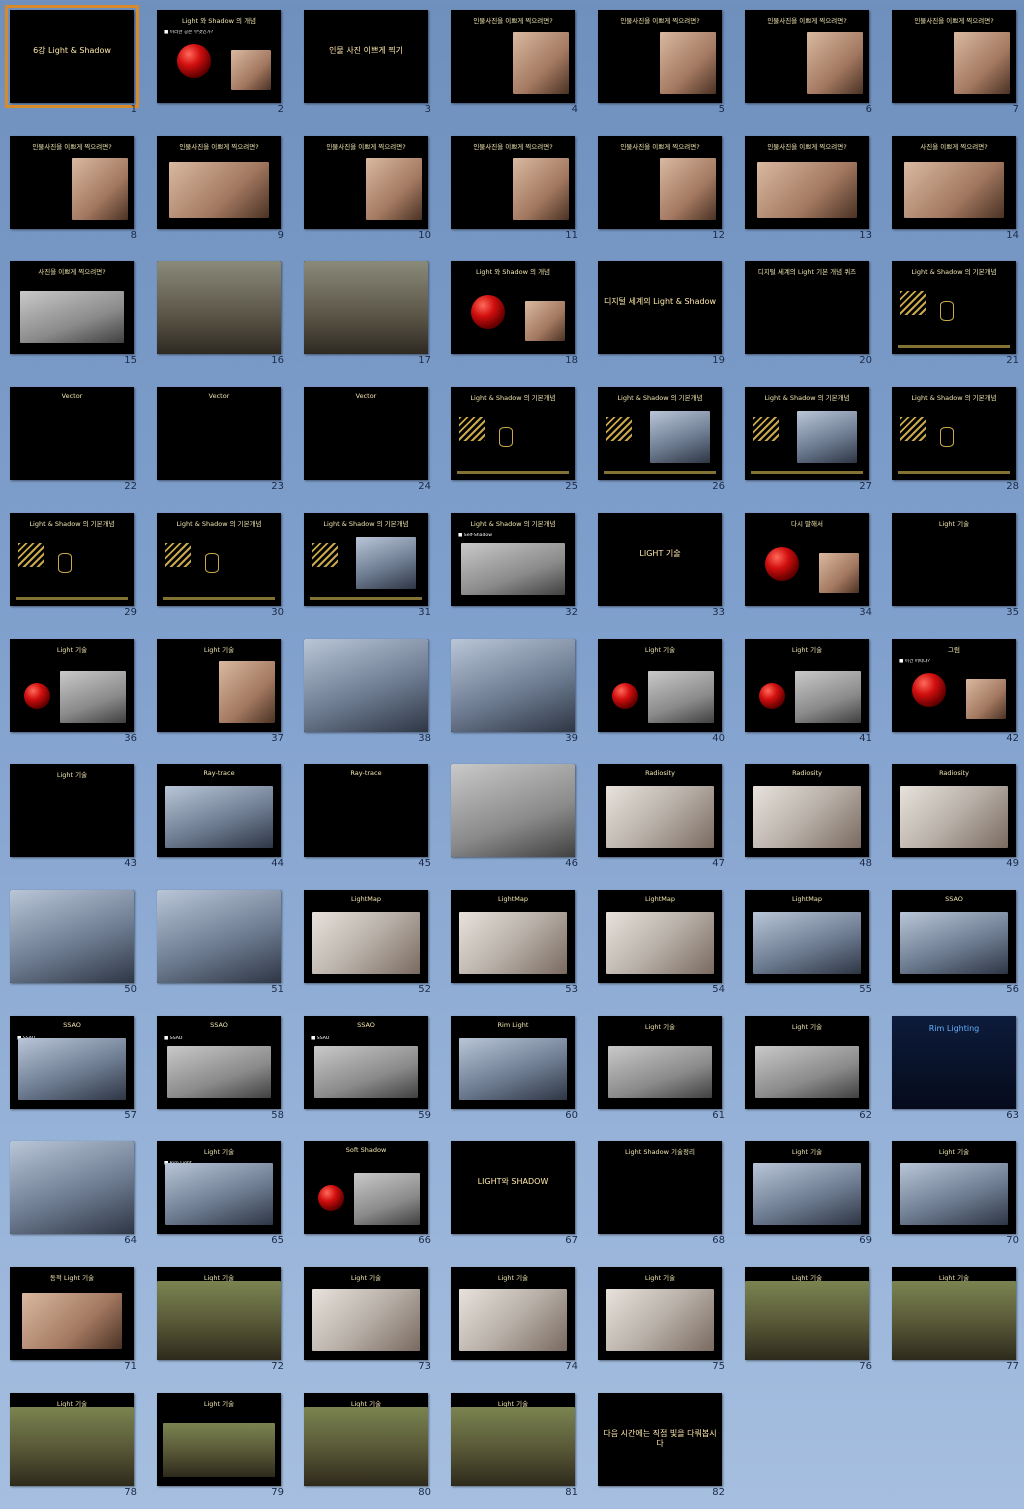 The width and height of the screenshot is (1024, 1509). I want to click on slide-cell: Light & Shadow 의 기본개념 28, so click(953, 439).